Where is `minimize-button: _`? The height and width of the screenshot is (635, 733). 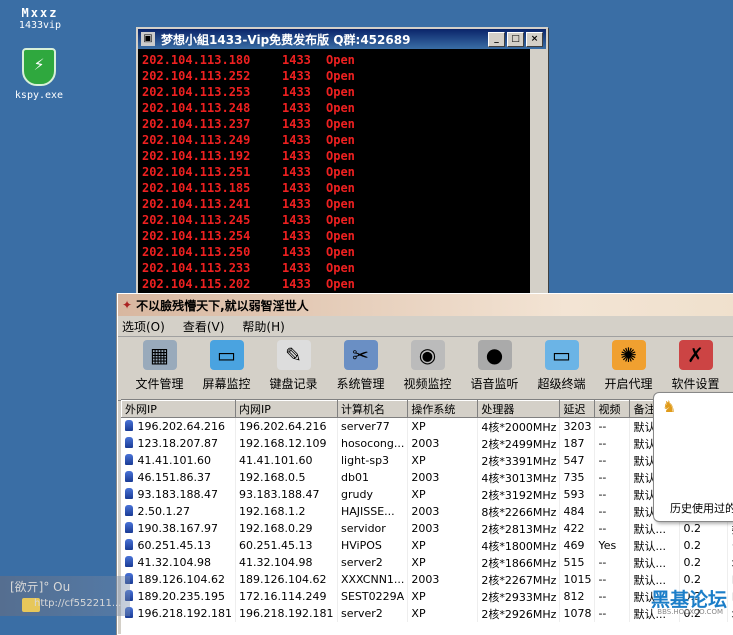
minimize-button: _ is located at coordinates (496, 39).